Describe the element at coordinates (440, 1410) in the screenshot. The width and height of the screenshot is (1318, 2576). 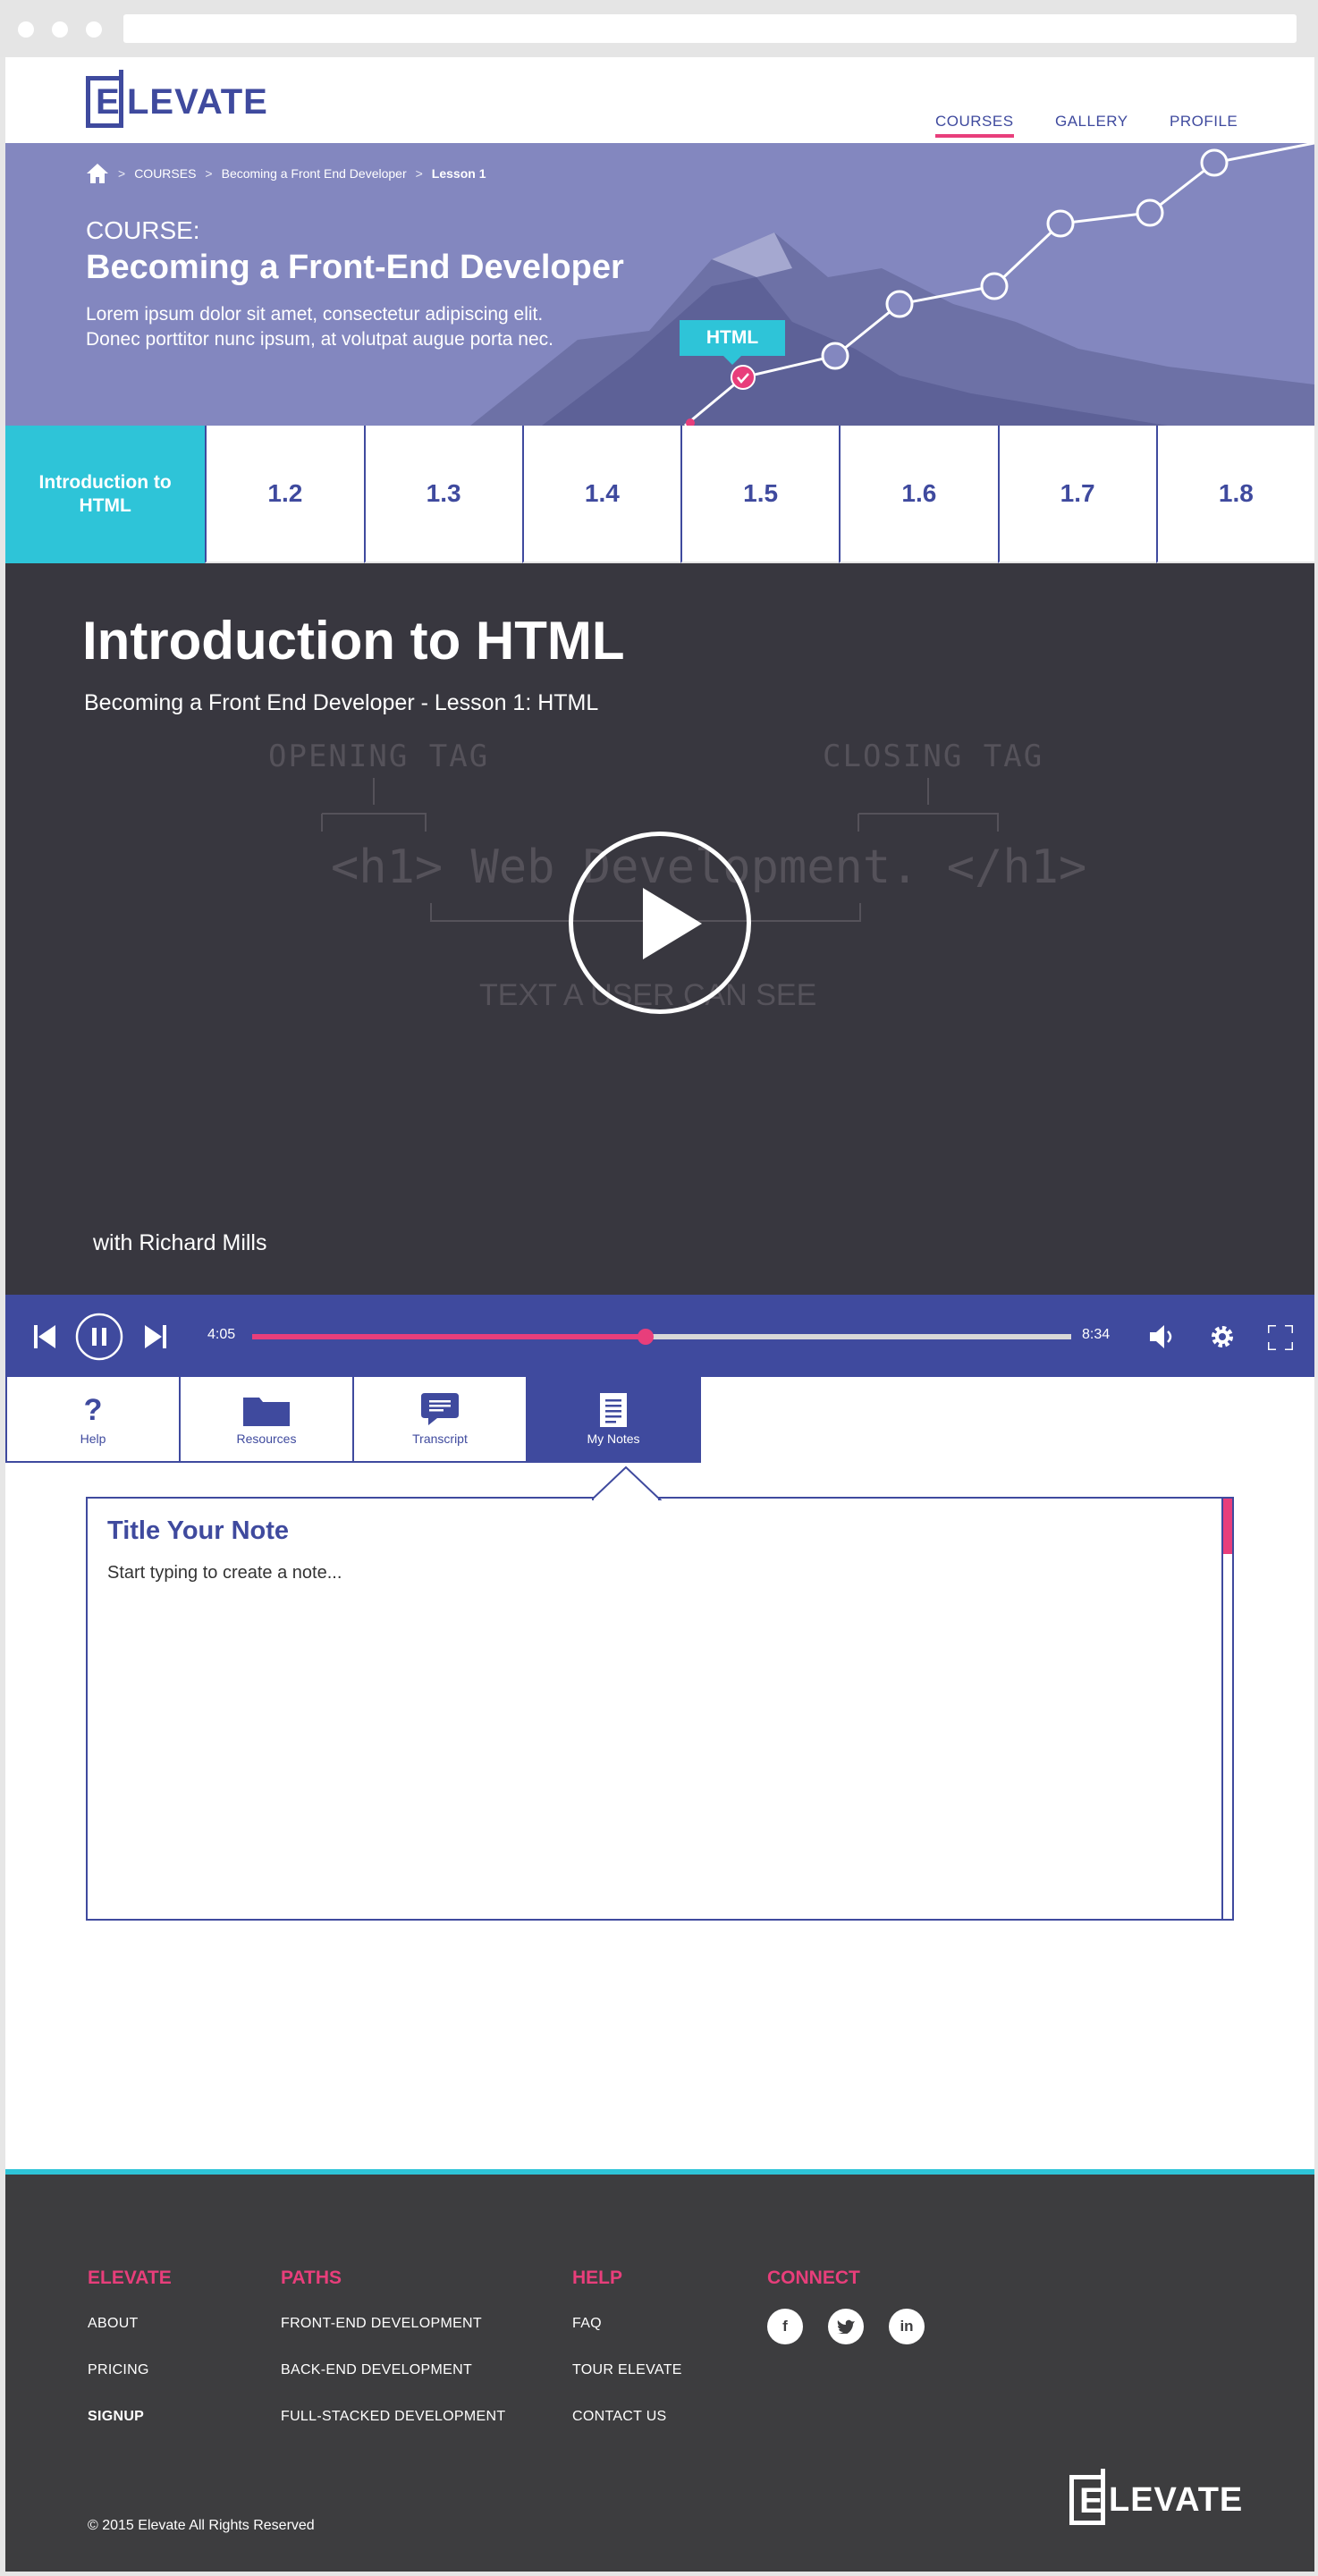
I see `chat-icon` at that location.